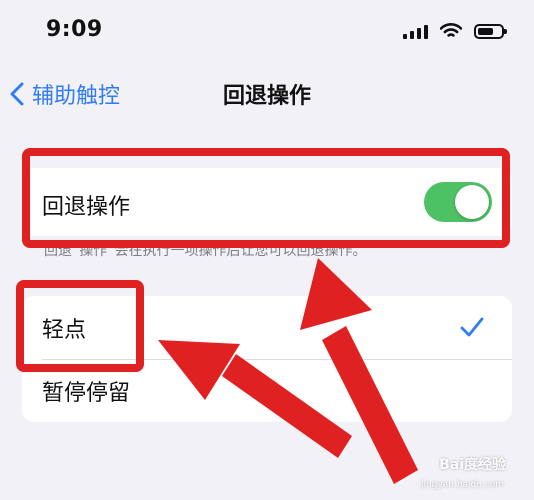 The height and width of the screenshot is (500, 534). I want to click on status-icons, so click(455, 31).